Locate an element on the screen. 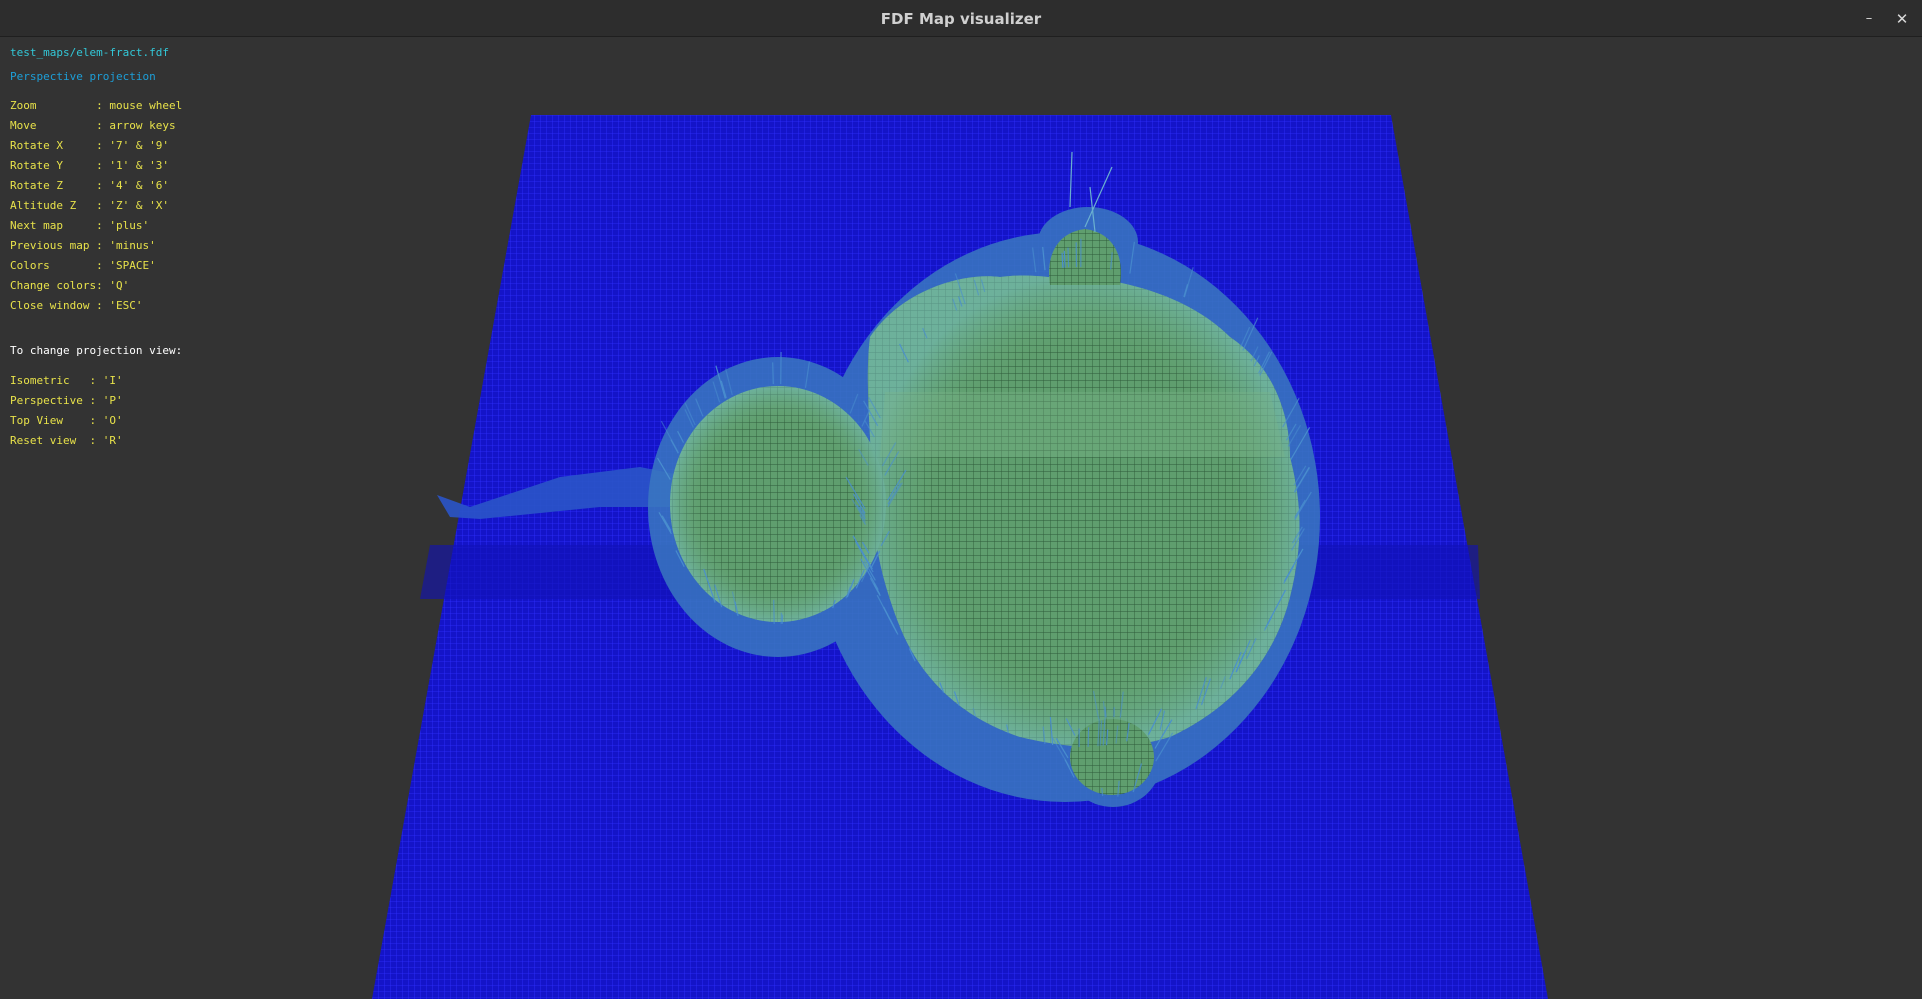  control-change-colors: Change colors: 'Q' is located at coordinates (70, 285).